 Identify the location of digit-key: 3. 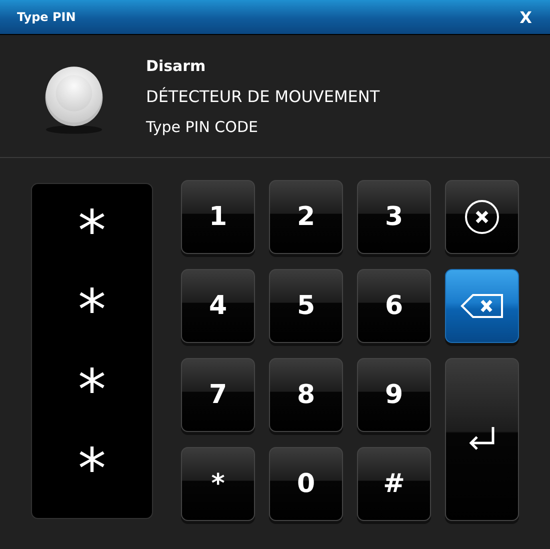
(394, 217).